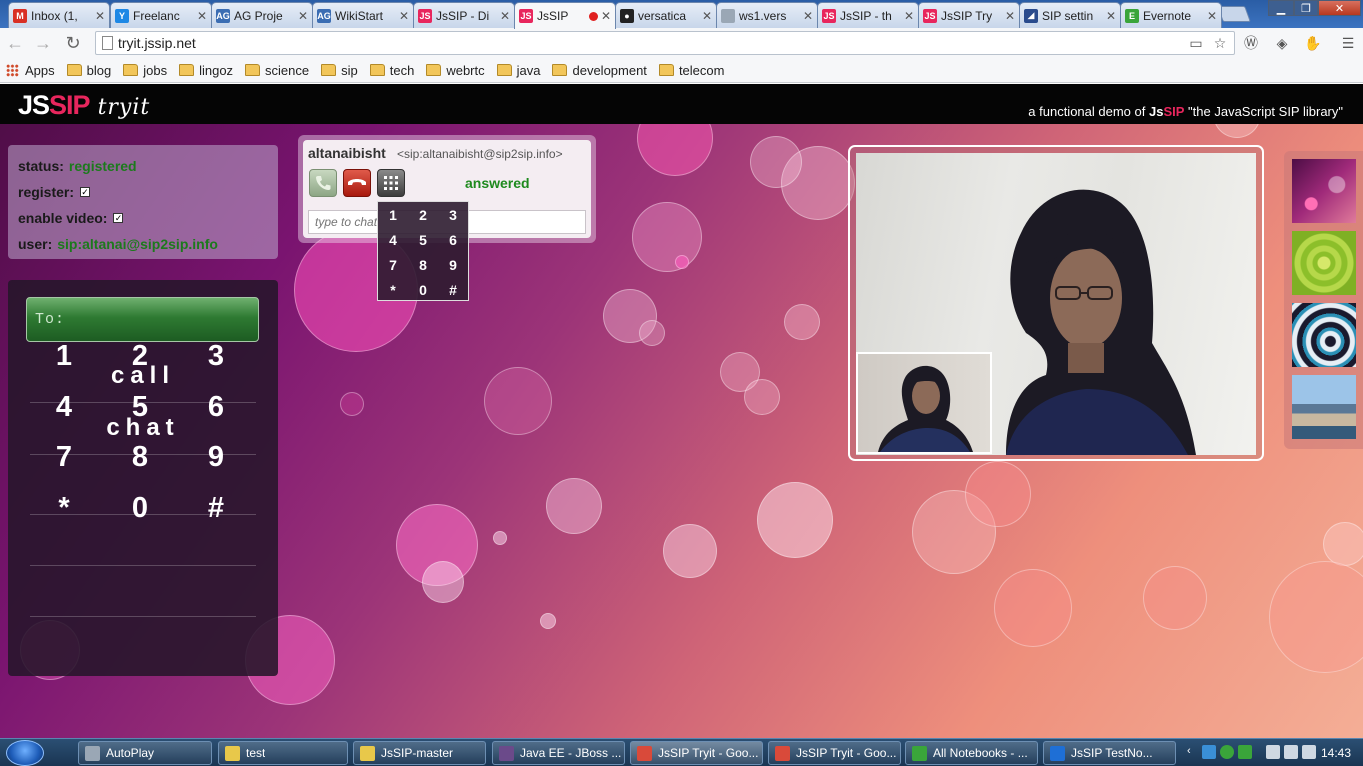 Image resolution: width=1363 pixels, height=766 pixels. What do you see at coordinates (359, 15) in the screenshot?
I see `tab-label: WikiStart` at bounding box center [359, 15].